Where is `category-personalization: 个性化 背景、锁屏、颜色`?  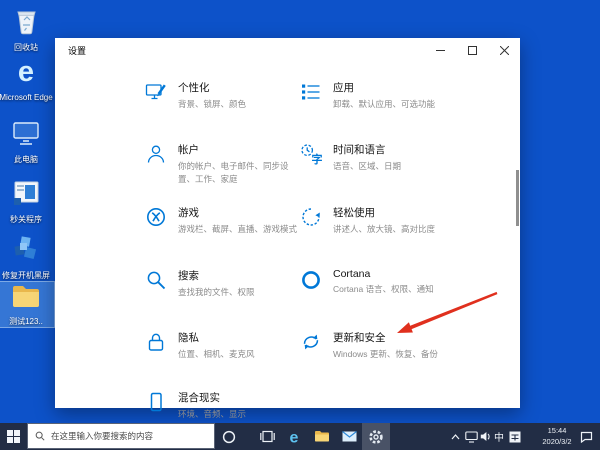
category-personalization: 个性化 背景、锁屏、颜色 is located at coordinates (223, 95).